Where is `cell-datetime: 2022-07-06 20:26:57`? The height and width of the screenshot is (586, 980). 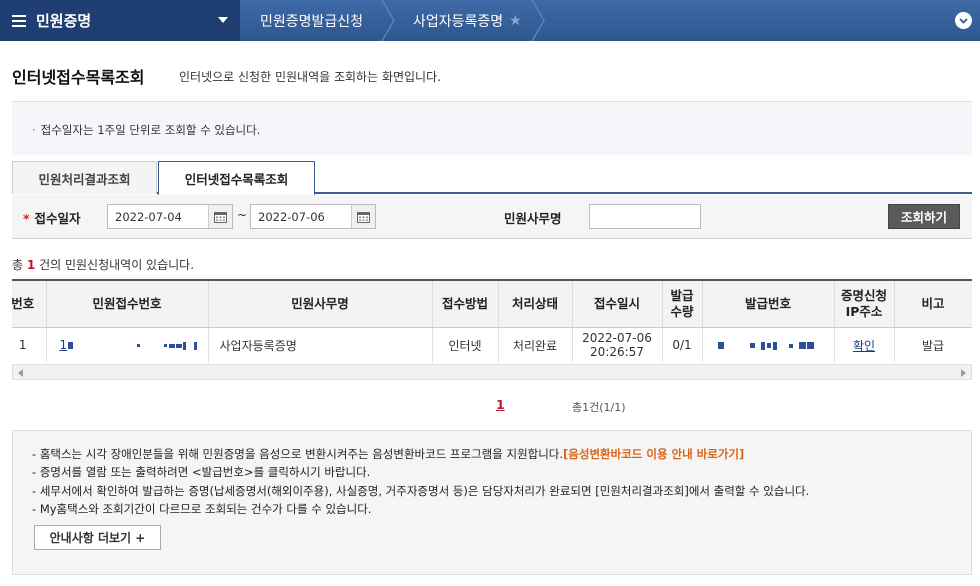
cell-datetime: 2022-07-06 20:26:57 is located at coordinates (617, 345).